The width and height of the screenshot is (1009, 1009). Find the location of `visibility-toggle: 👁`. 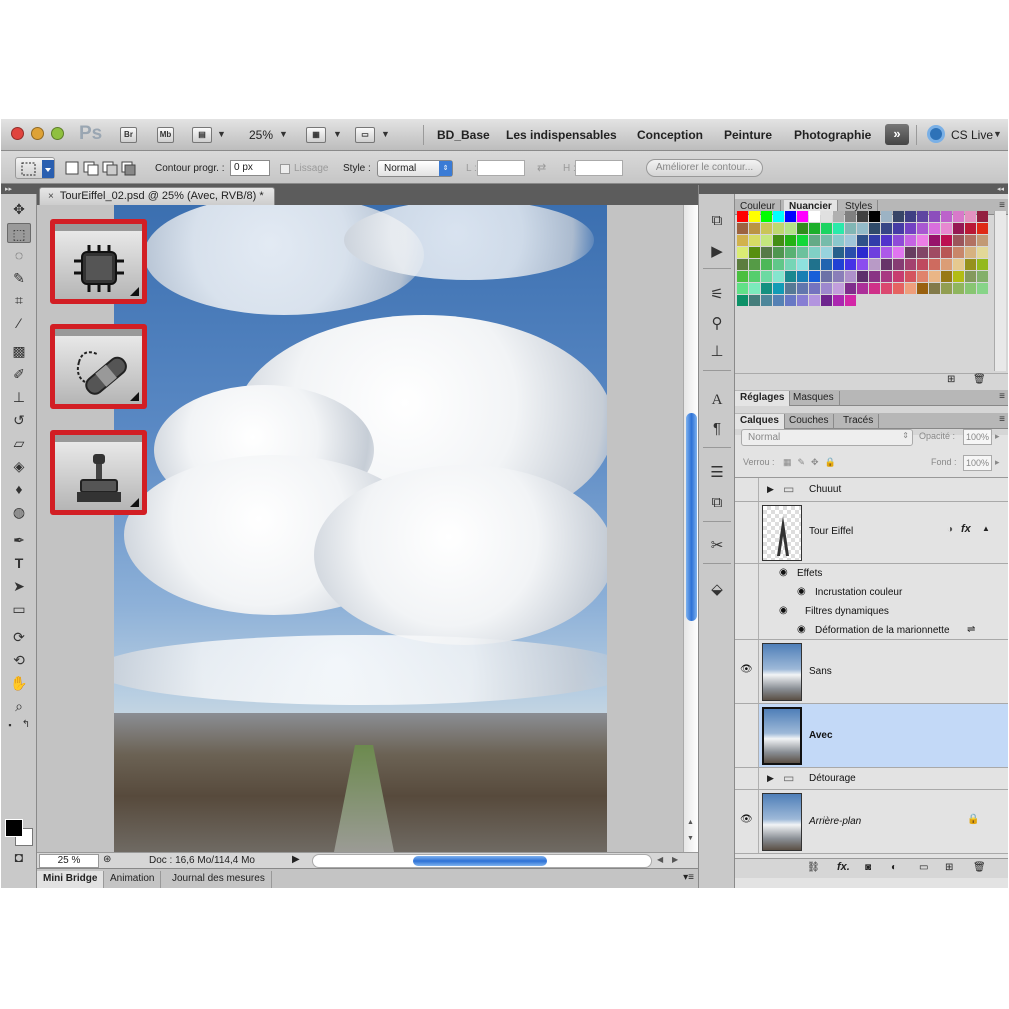

visibility-toggle: 👁 is located at coordinates (747, 821).